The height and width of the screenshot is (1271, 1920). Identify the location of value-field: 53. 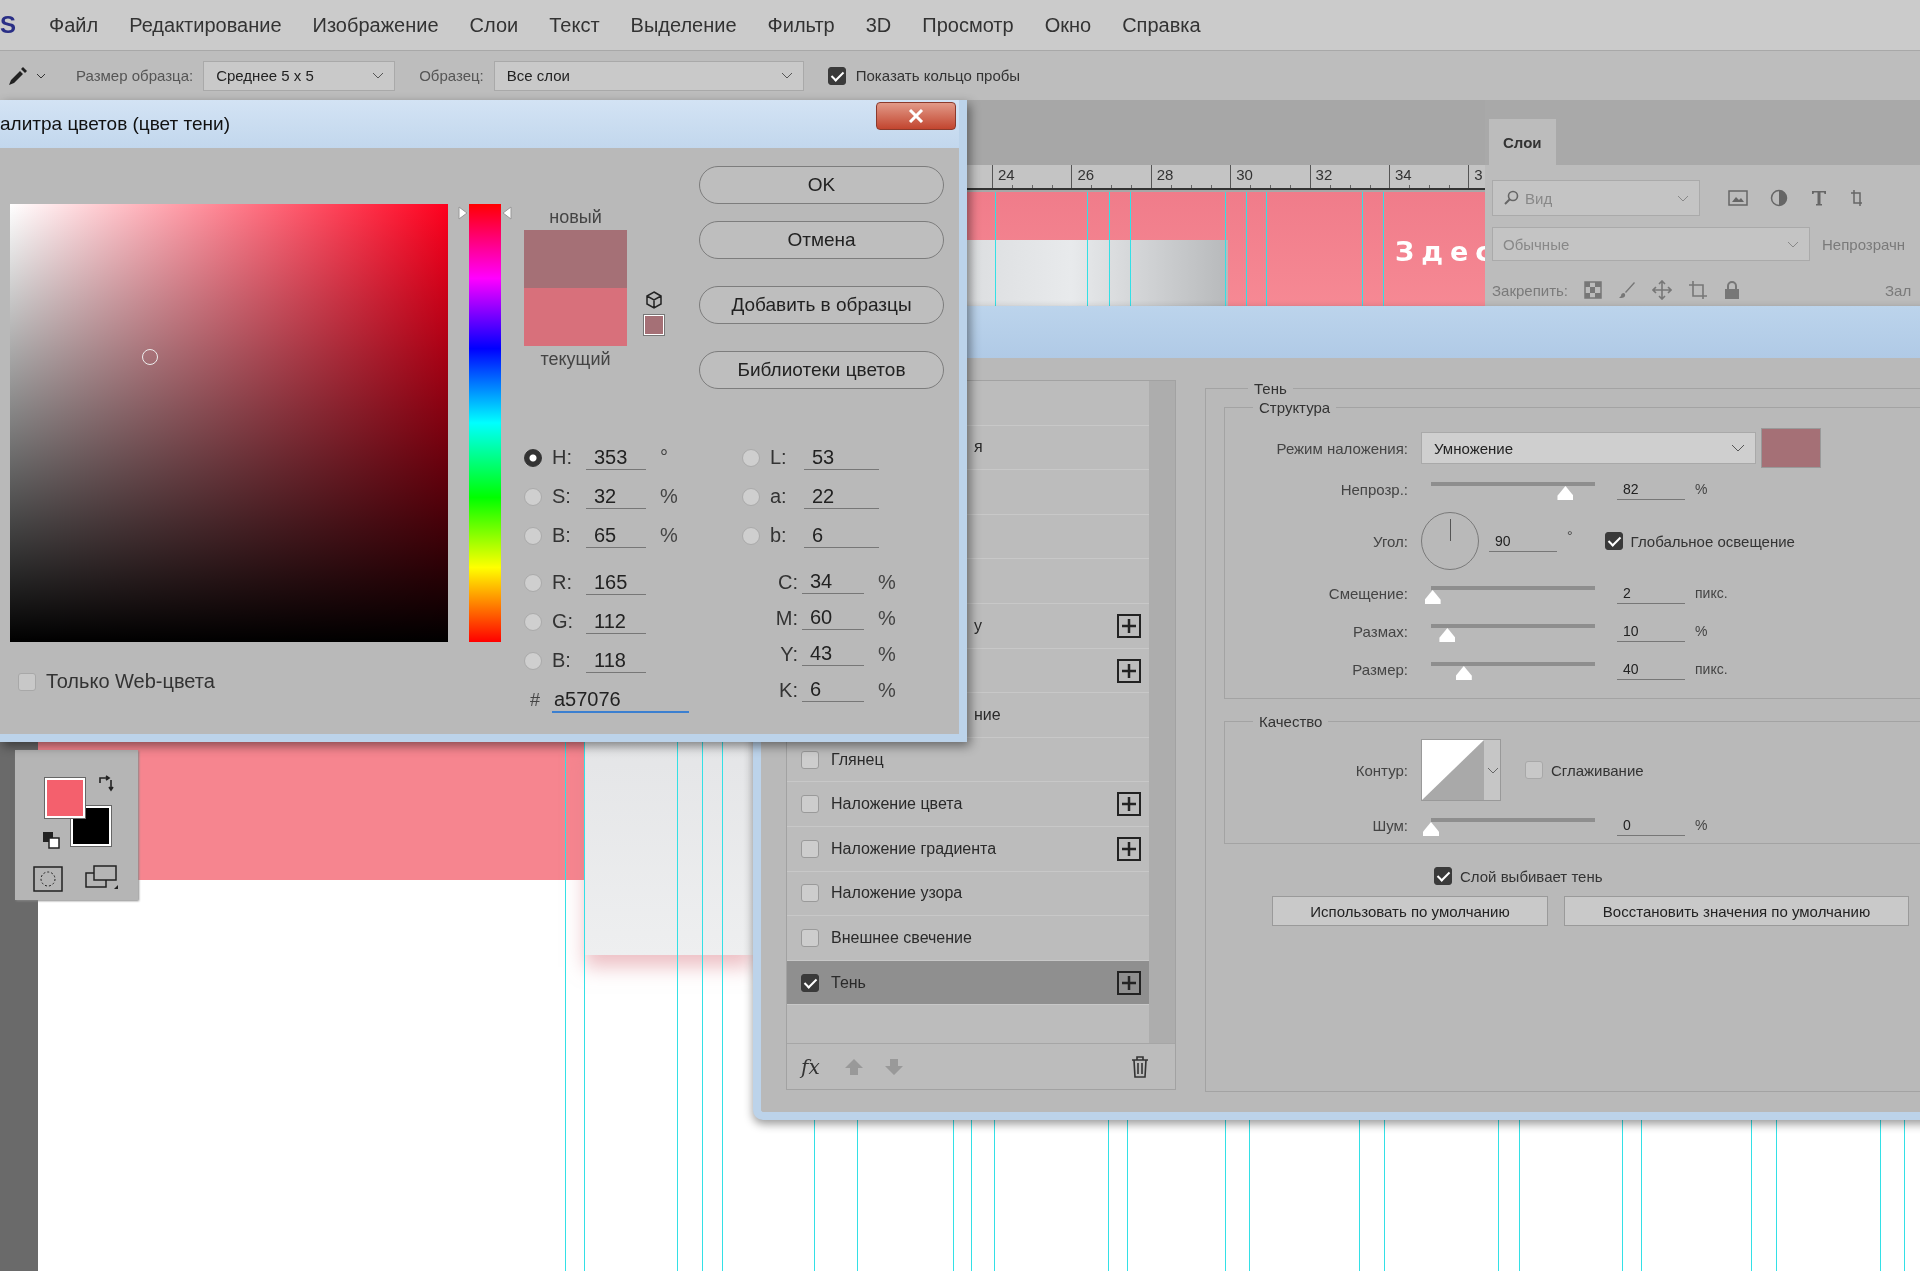
(841, 457).